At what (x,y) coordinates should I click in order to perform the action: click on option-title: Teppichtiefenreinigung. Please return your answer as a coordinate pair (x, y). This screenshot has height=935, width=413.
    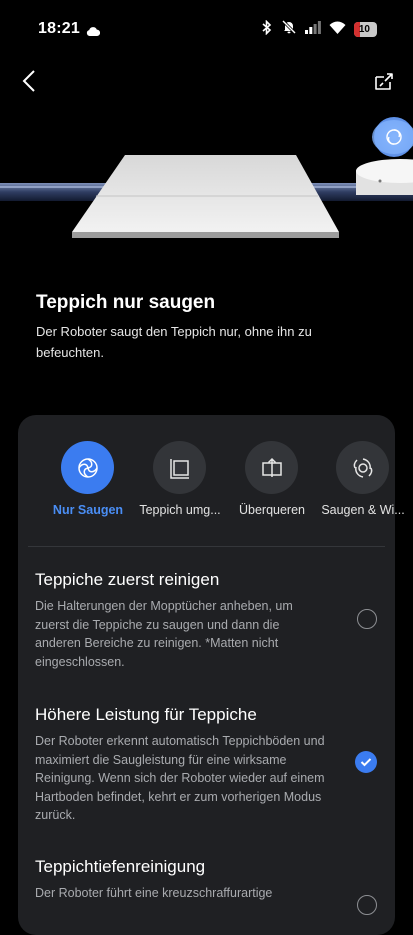
    Looking at the image, I should click on (120, 866).